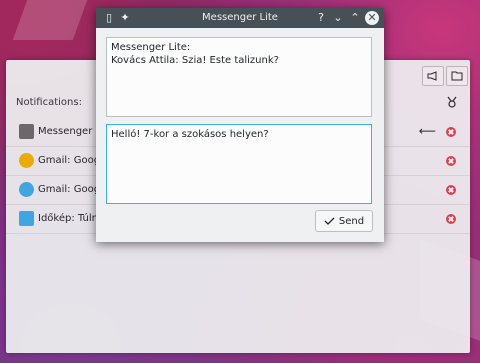 The width and height of the screenshot is (480, 363). I want to click on do-not-disturb-button, so click(433, 76).